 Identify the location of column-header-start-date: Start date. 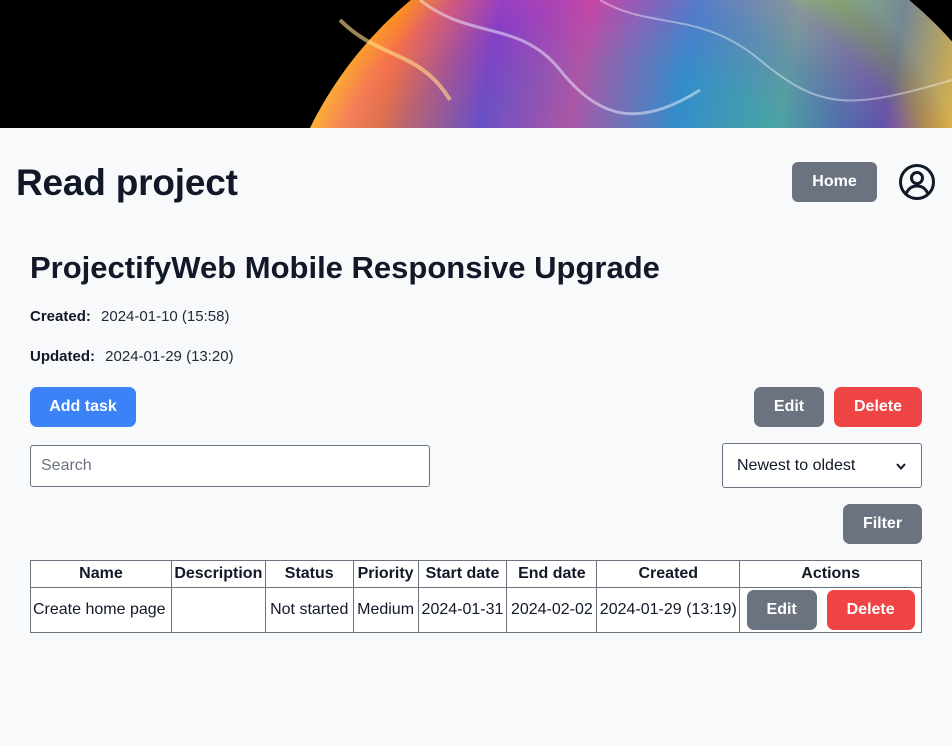
(462, 574).